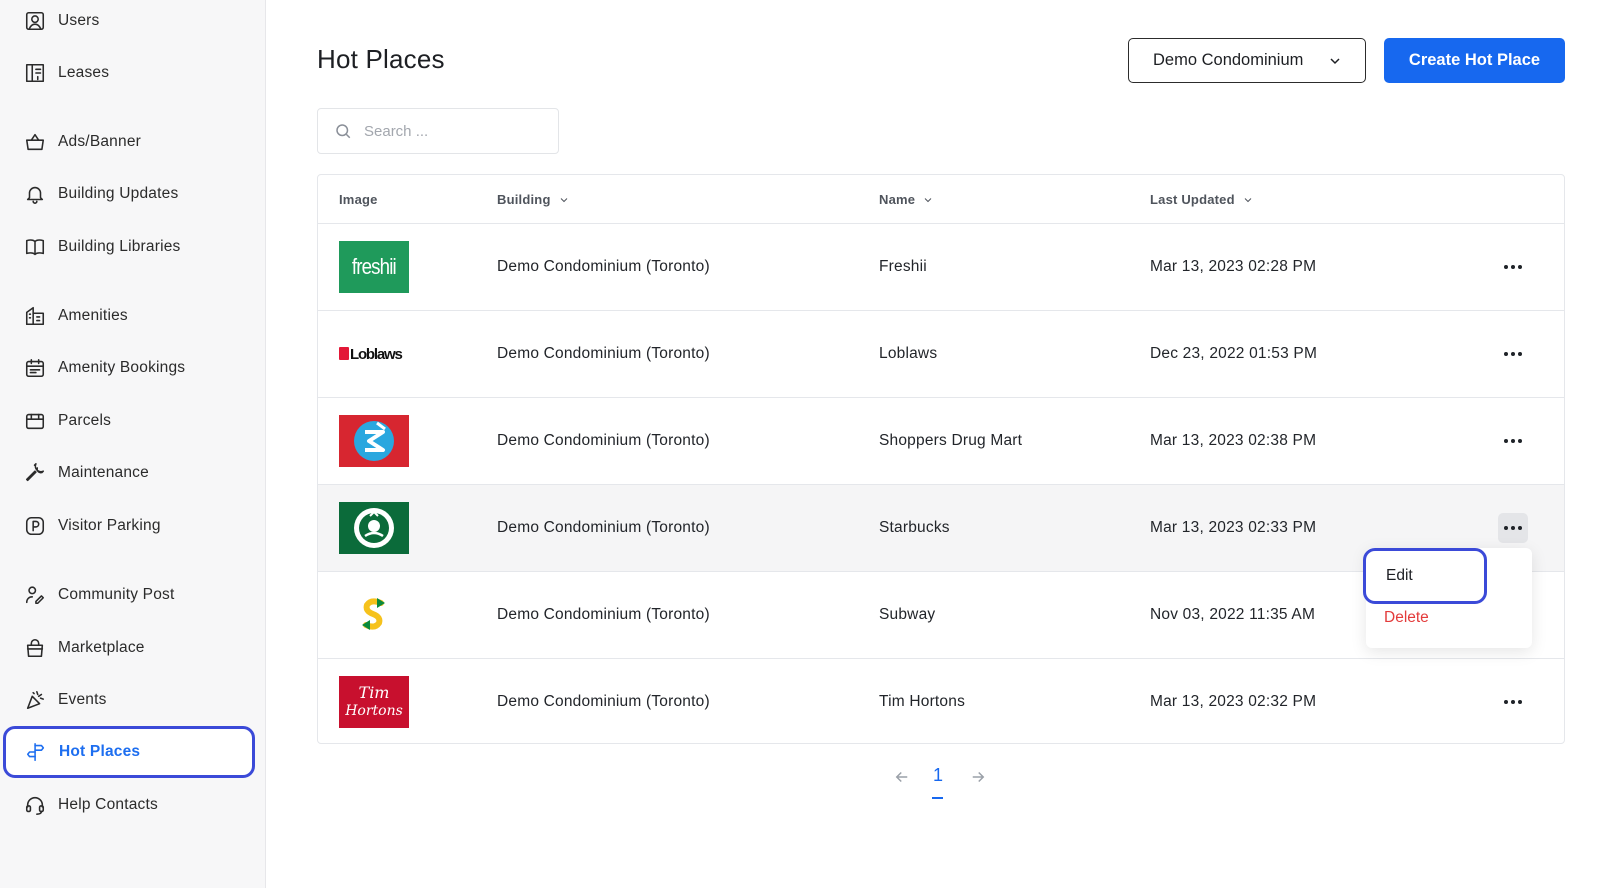 The height and width of the screenshot is (888, 1600). Describe the element at coordinates (36, 752) in the screenshot. I see `signpost-icon` at that location.